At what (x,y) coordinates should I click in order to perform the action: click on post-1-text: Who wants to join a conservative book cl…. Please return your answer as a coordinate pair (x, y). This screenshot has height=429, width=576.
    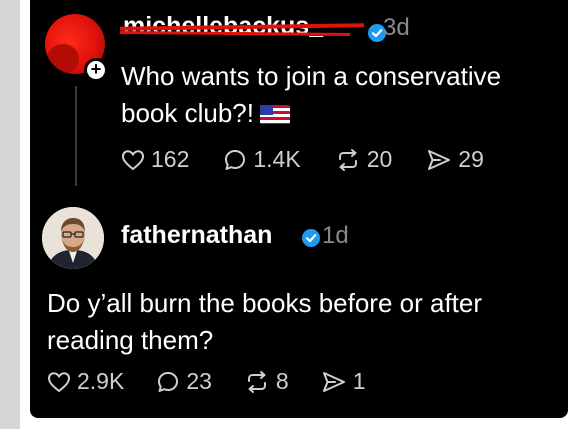
    Looking at the image, I should click on (341, 95).